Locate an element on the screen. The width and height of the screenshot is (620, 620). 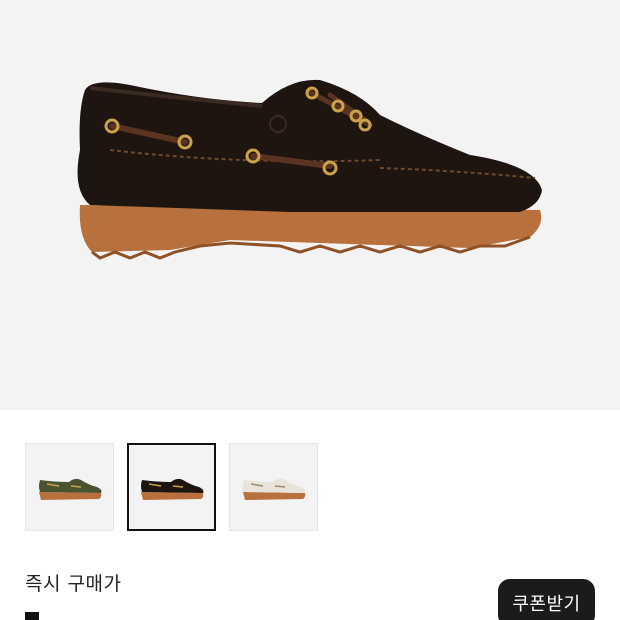
buy-now-price-label: 즉시 구매가 is located at coordinates (73, 584).